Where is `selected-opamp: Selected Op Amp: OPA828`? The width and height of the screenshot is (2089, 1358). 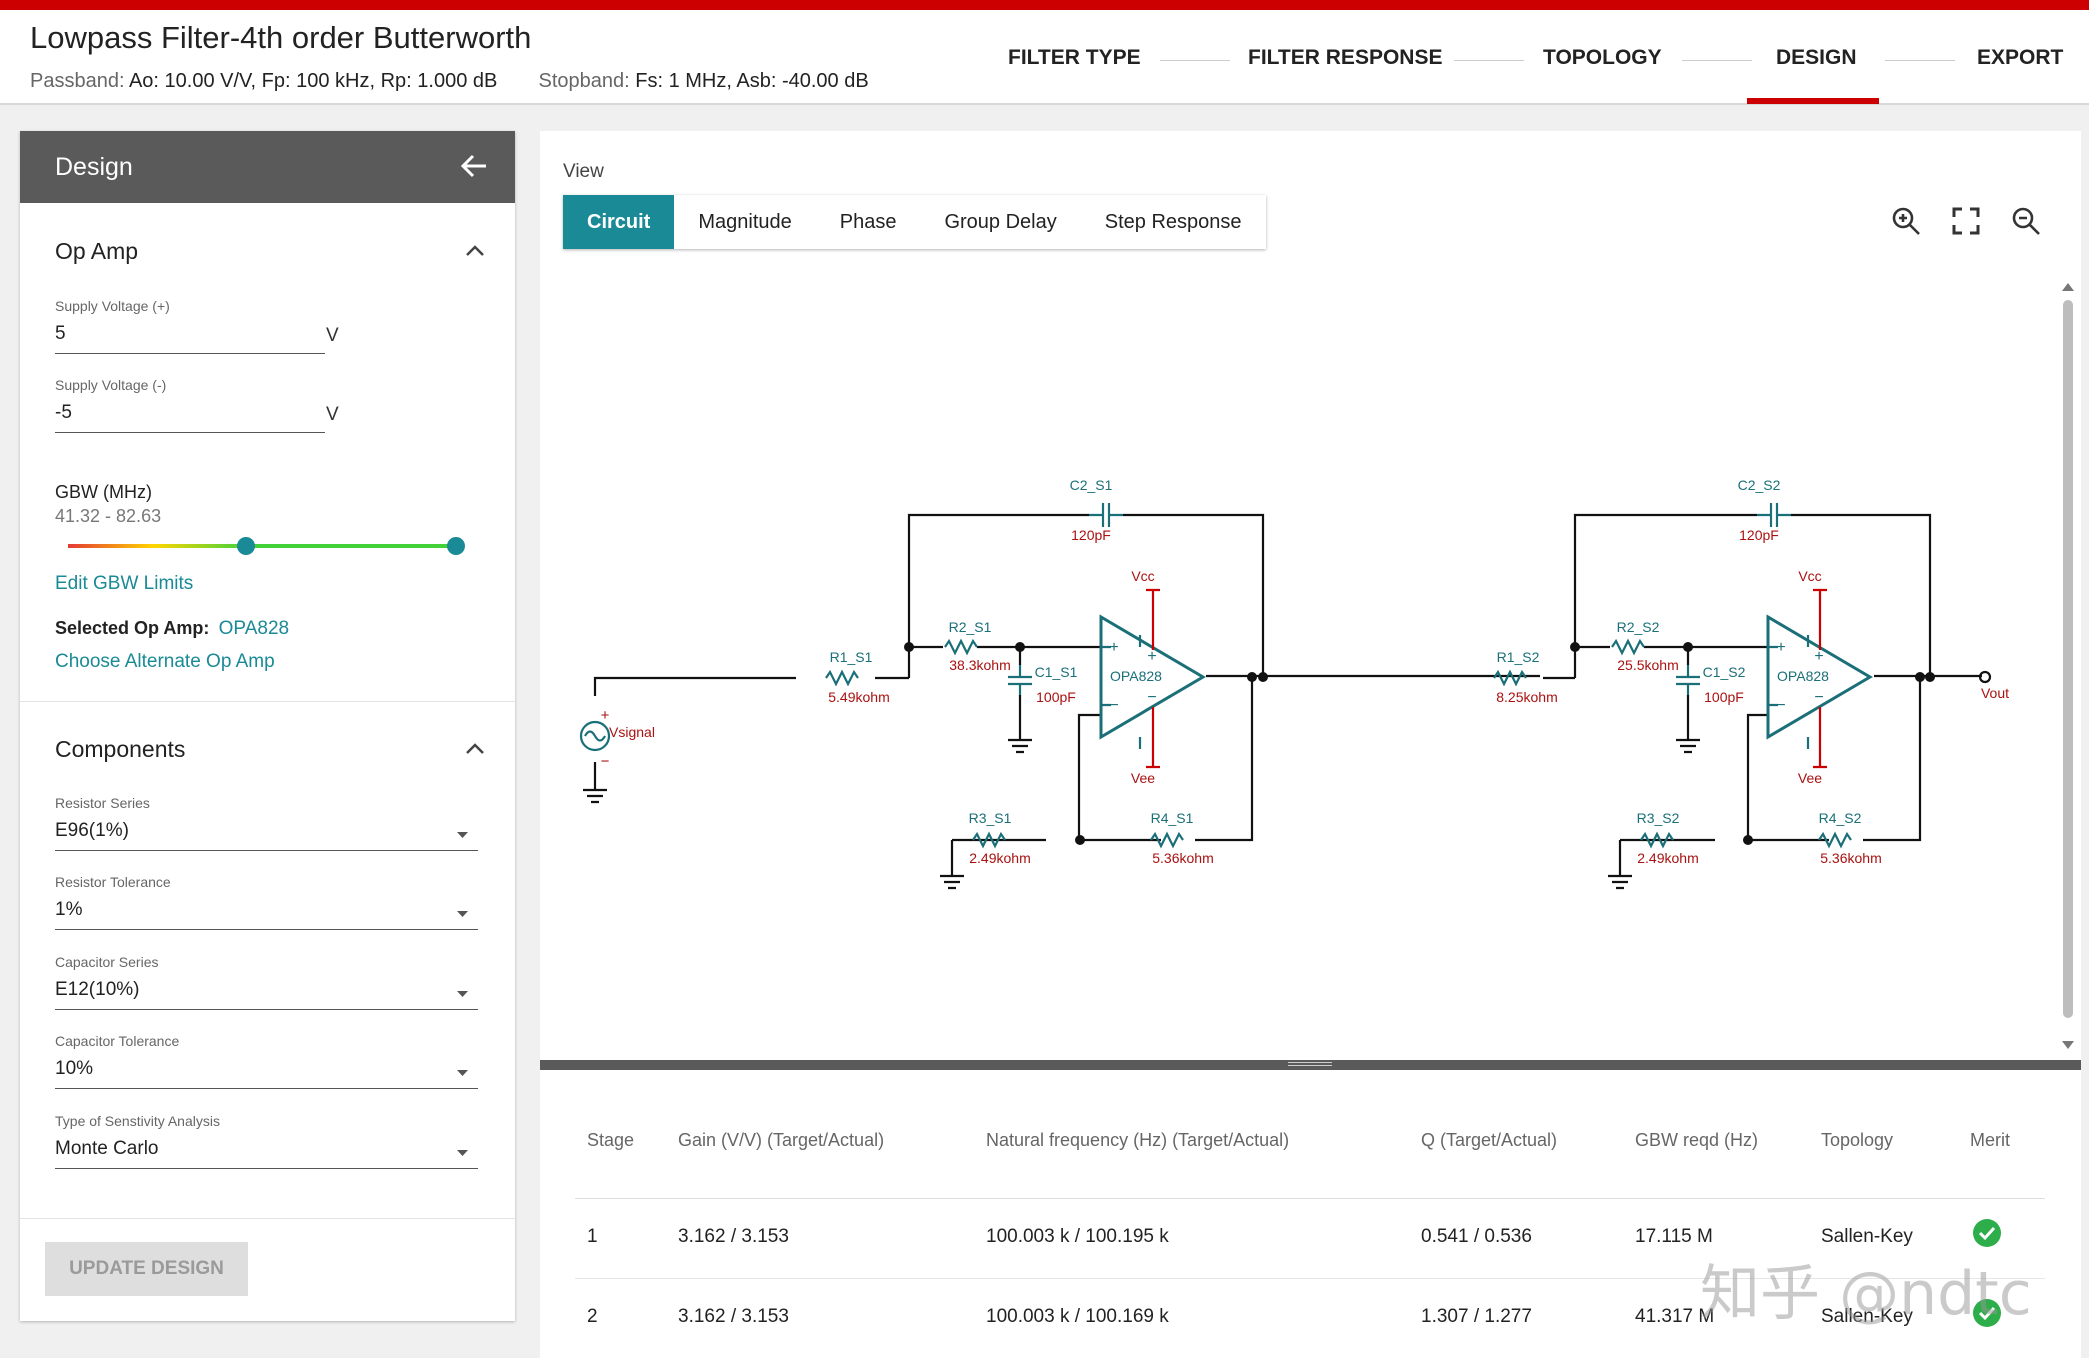 selected-opamp: Selected Op Amp: OPA828 is located at coordinates (172, 629).